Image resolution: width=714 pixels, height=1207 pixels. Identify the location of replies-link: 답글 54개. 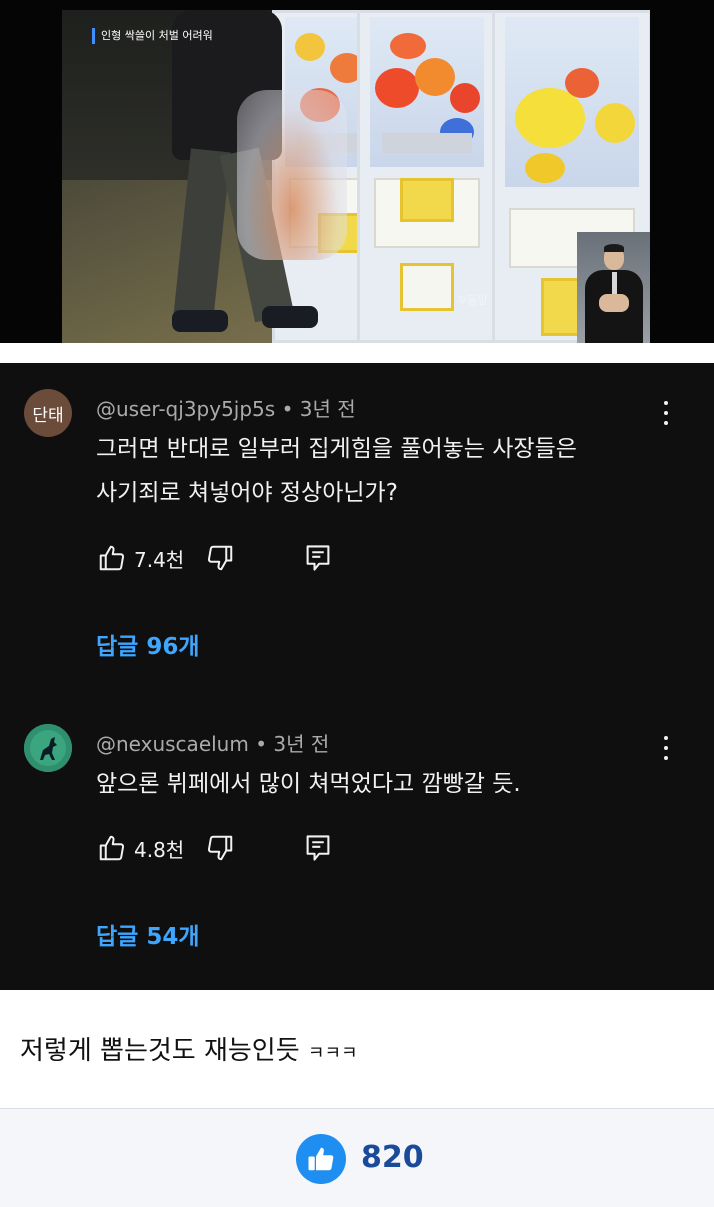
(148, 934).